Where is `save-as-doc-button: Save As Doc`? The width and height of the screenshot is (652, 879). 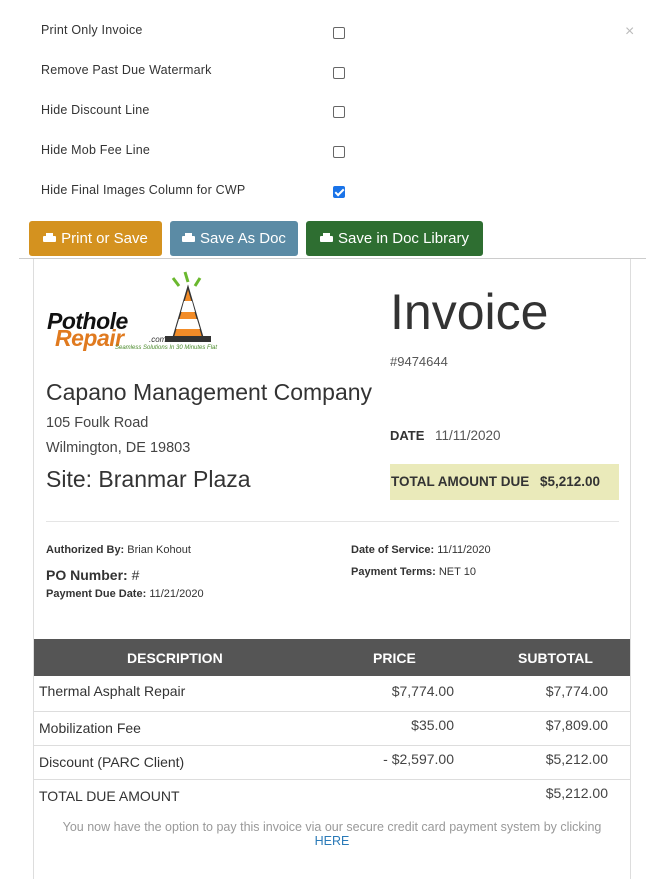
save-as-doc-button: Save As Doc is located at coordinates (234, 238).